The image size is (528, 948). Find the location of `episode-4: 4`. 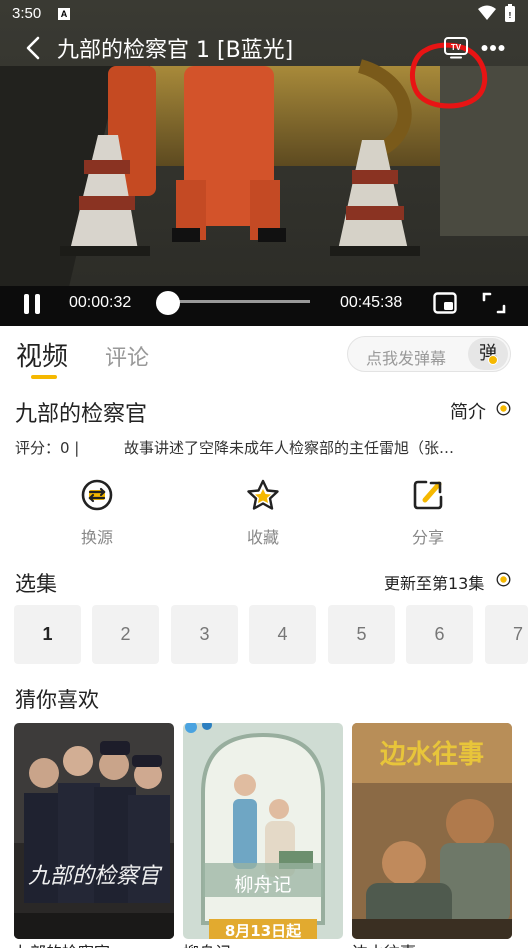

episode-4: 4 is located at coordinates (282, 634).